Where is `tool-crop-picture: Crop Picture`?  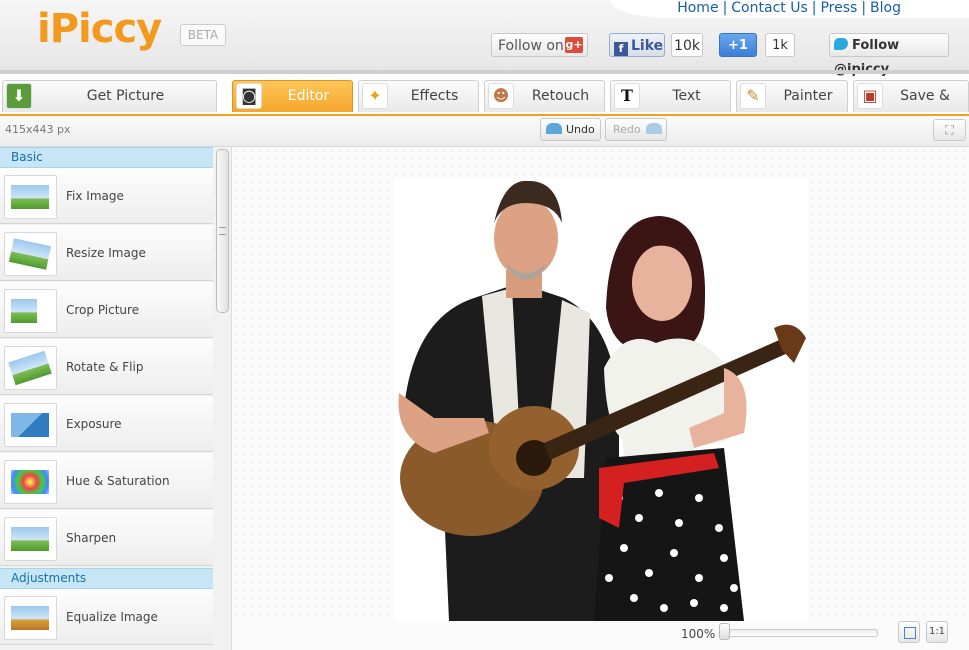
tool-crop-picture: Crop Picture is located at coordinates (106, 310).